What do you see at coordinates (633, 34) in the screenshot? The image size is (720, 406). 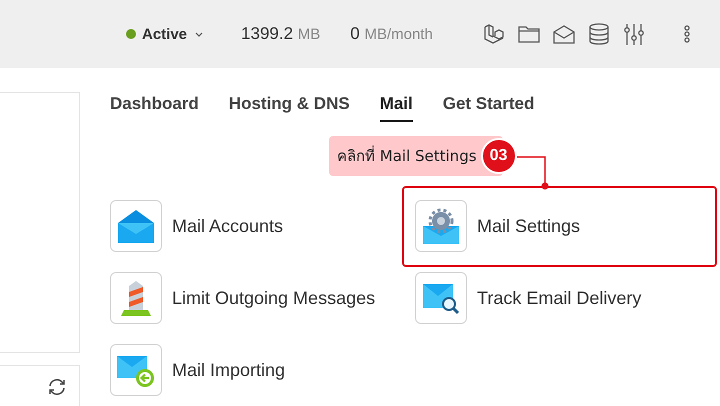 I see `sliders-icon` at bounding box center [633, 34].